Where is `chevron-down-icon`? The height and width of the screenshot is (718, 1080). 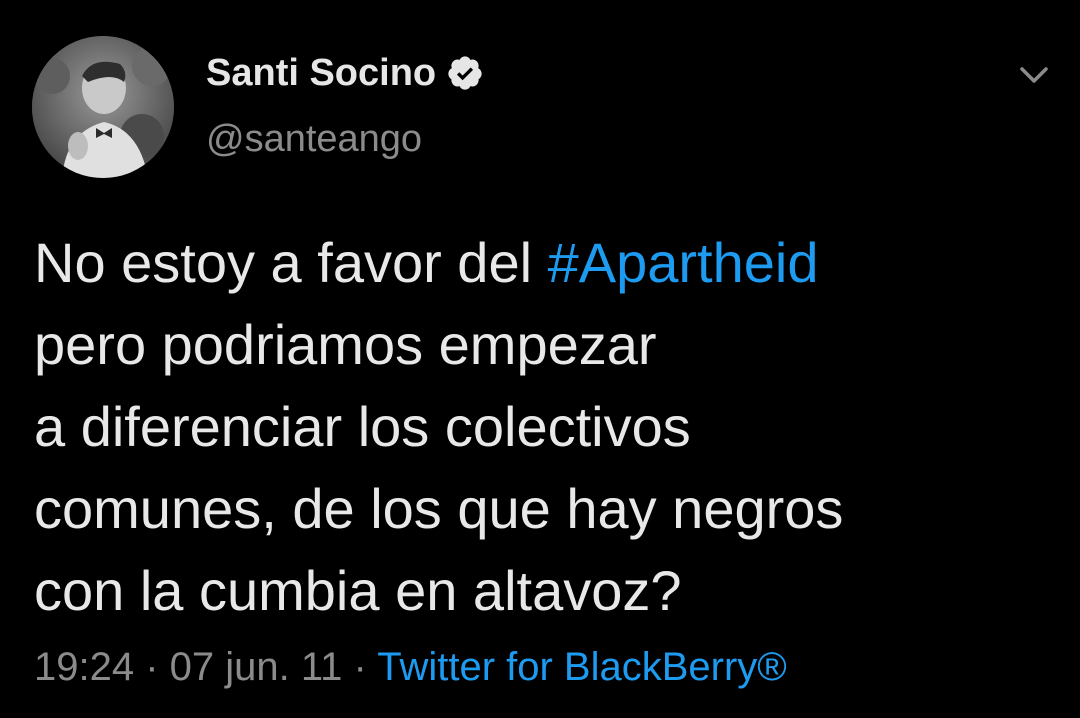
chevron-down-icon is located at coordinates (1034, 75).